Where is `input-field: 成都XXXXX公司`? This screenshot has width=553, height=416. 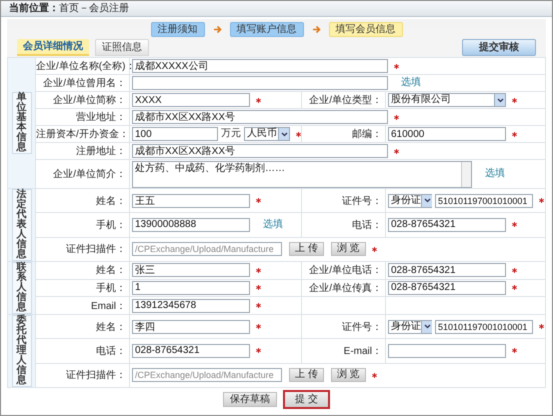 input-field: 成都XXXXX公司 is located at coordinates (260, 66).